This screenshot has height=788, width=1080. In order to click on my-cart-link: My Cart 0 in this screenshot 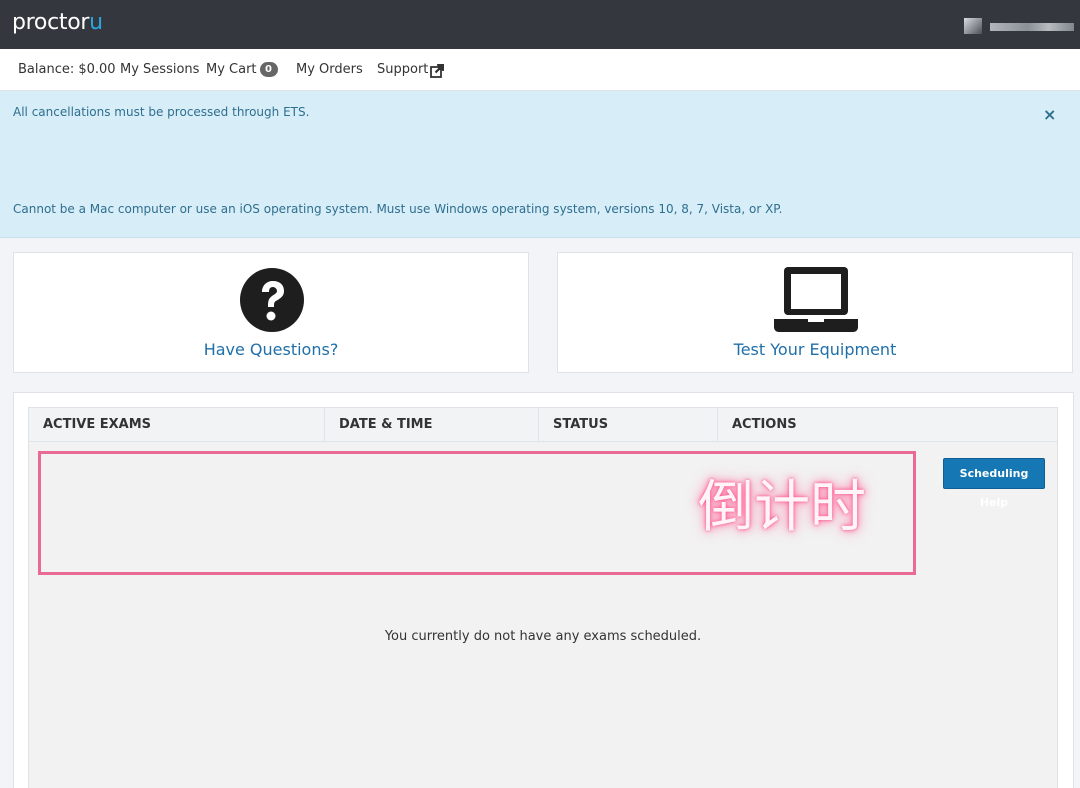, I will do `click(242, 69)`.